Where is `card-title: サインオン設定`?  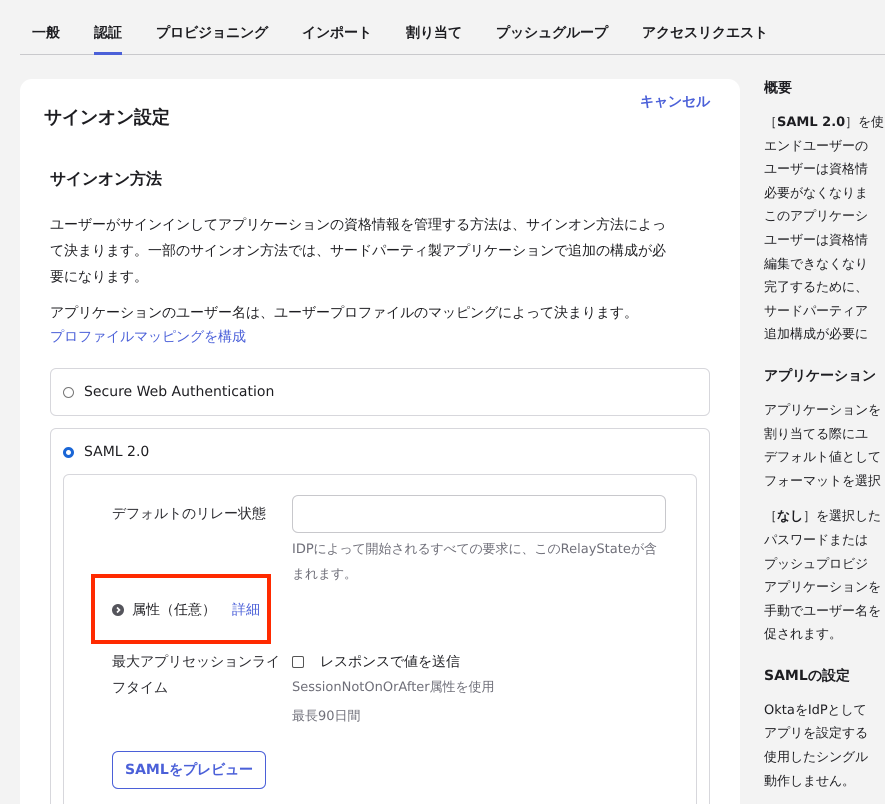
card-title: サインオン設定 is located at coordinates (107, 117).